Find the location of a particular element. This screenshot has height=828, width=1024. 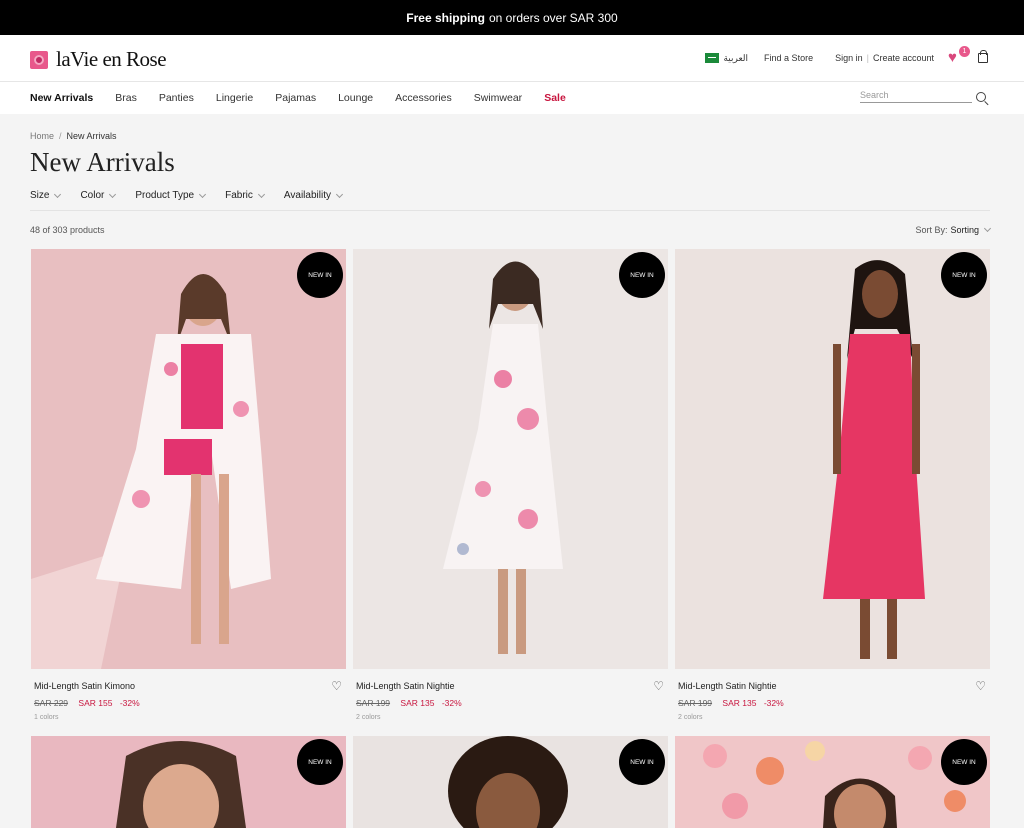

filter-fabric: Fabric is located at coordinates (245, 195).